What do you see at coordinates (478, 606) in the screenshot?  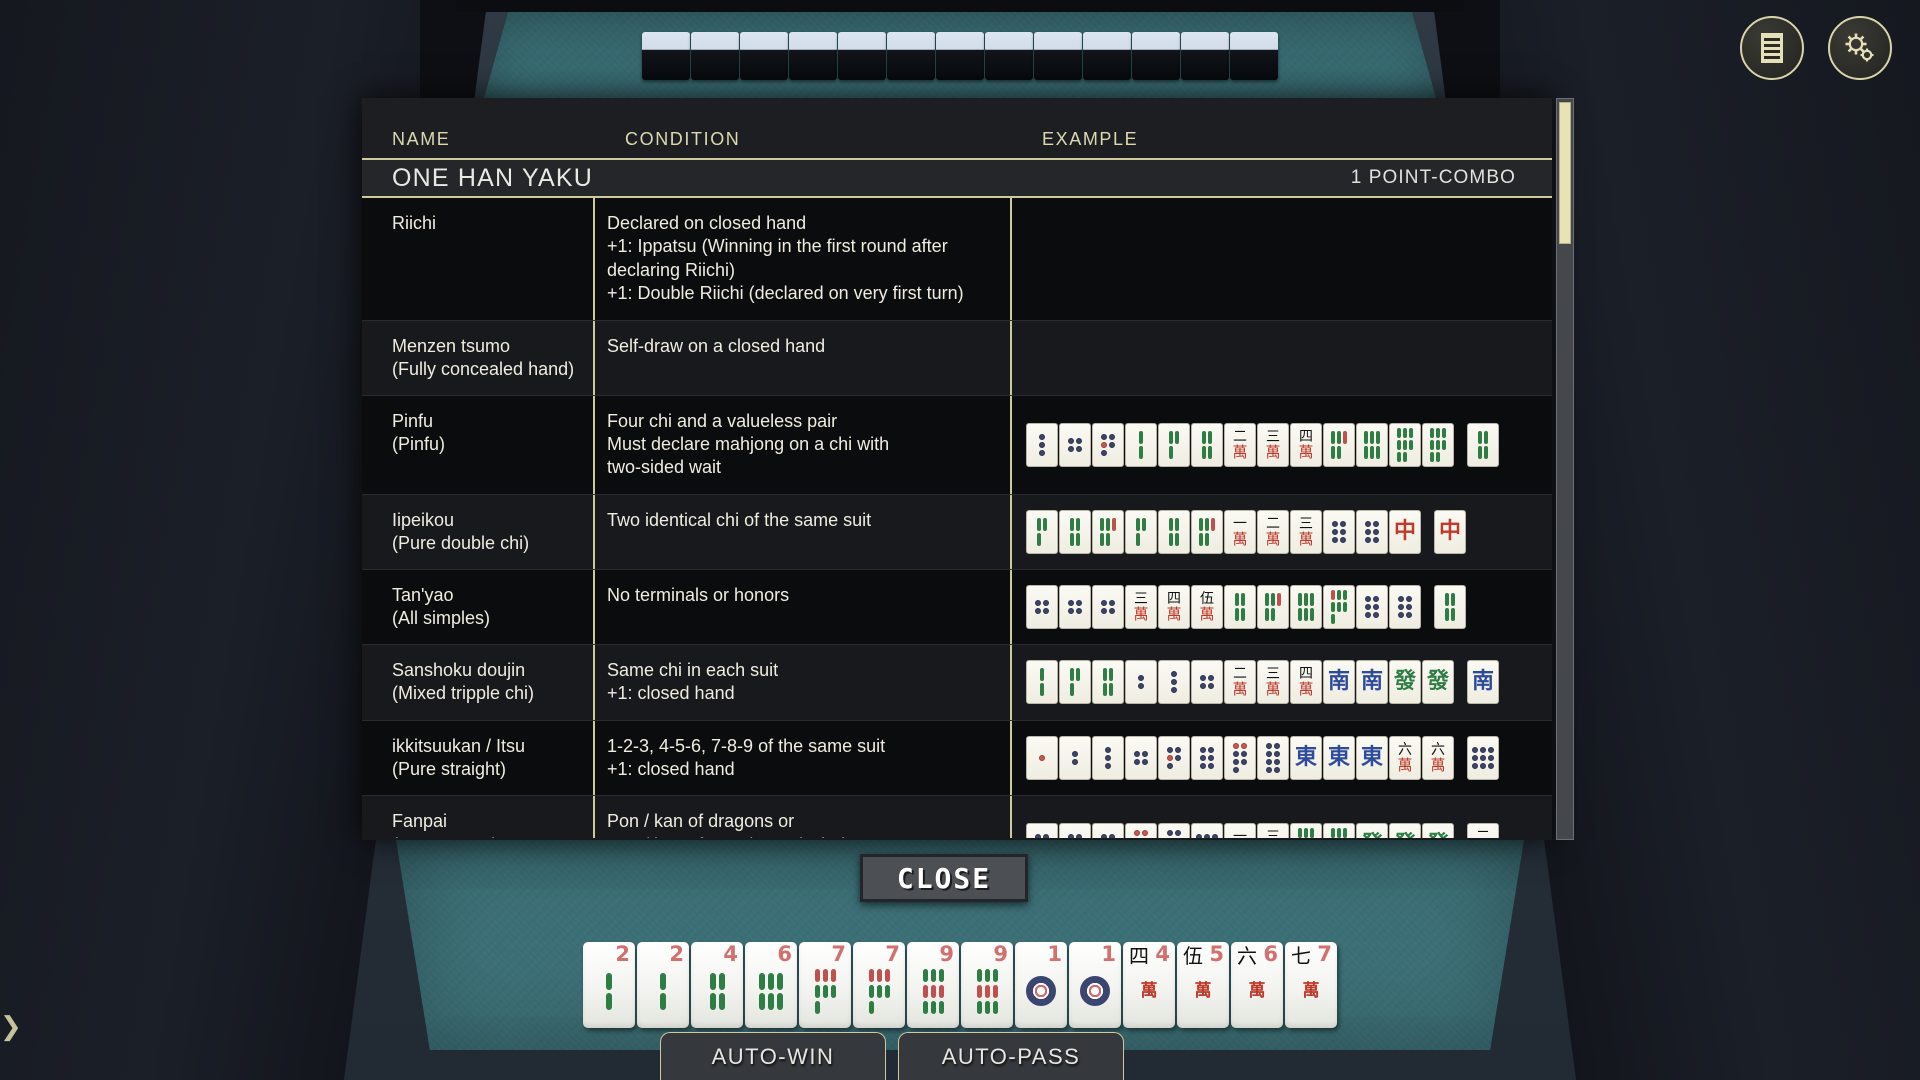 I see `yaku-name-cell: Tan'yao (All simples)` at bounding box center [478, 606].